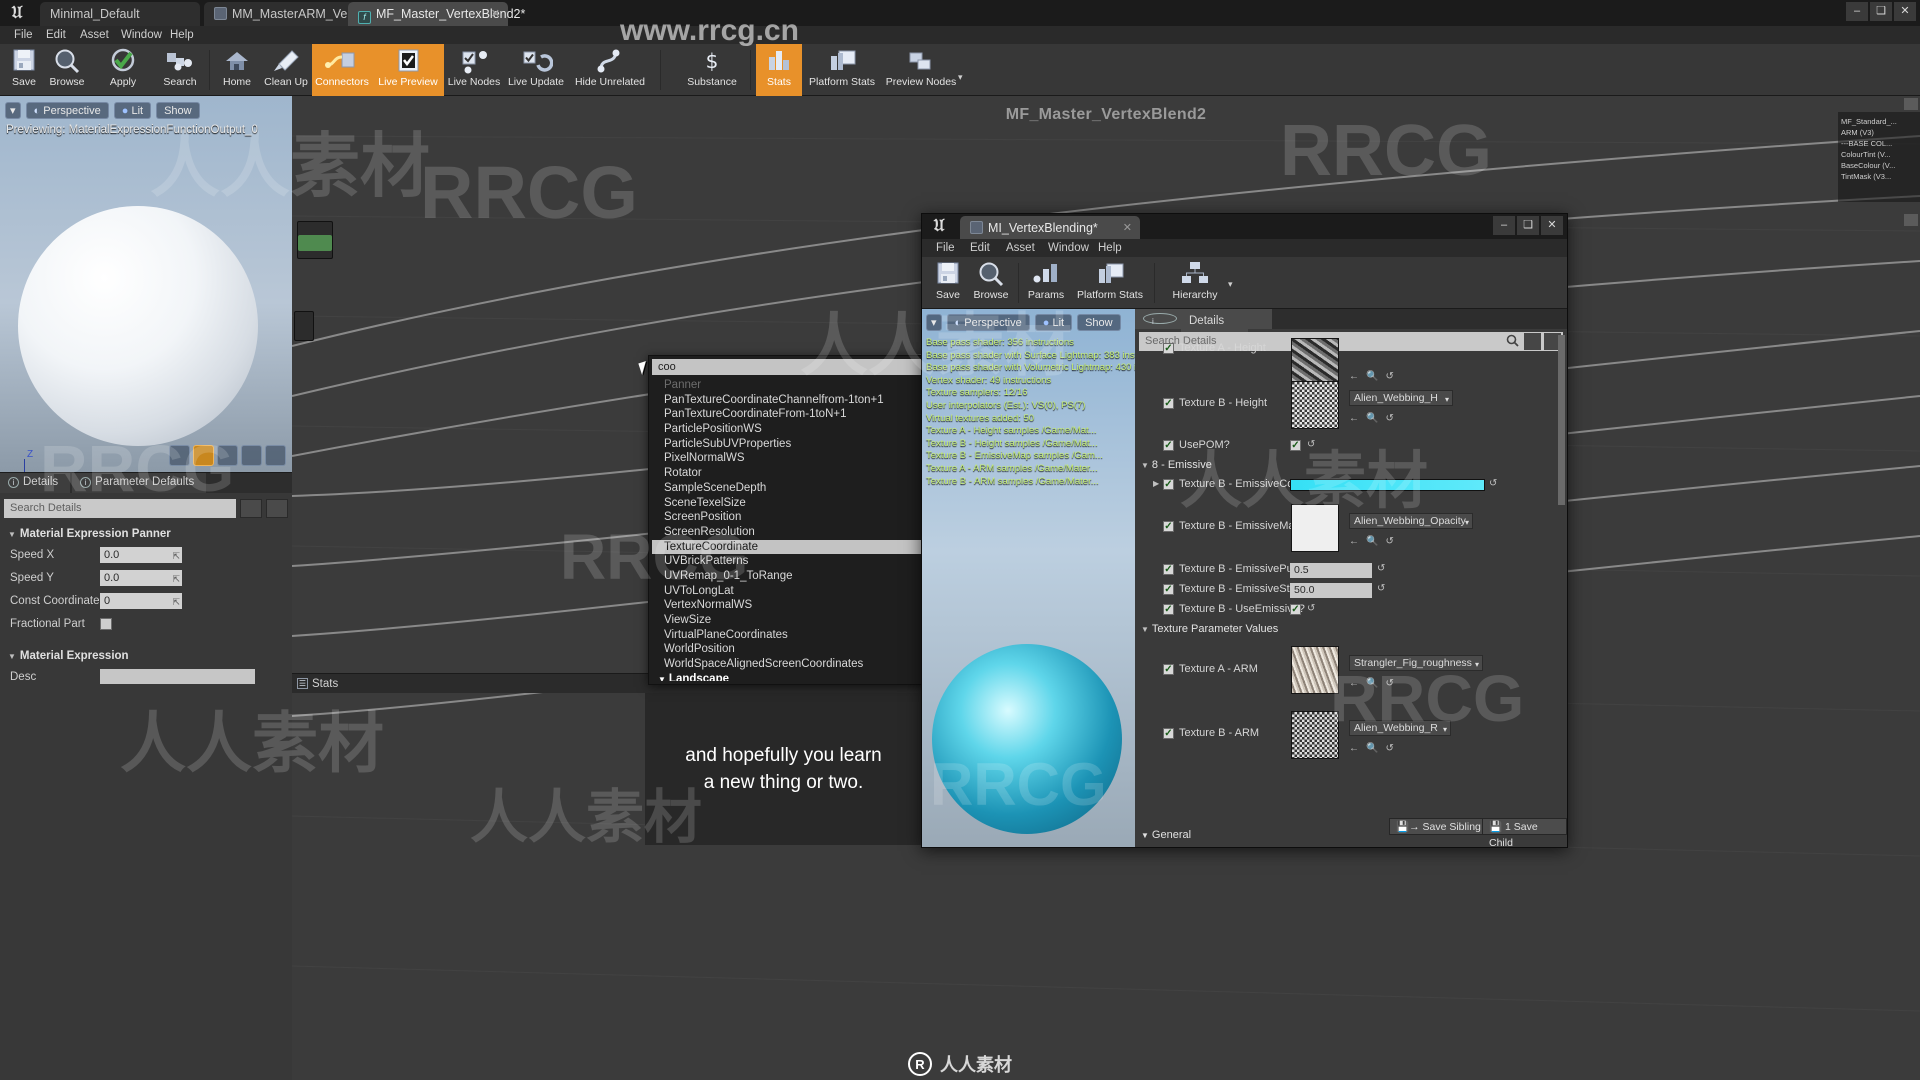  What do you see at coordinates (315, 243) in the screenshot?
I see `graph-node-pin` at bounding box center [315, 243].